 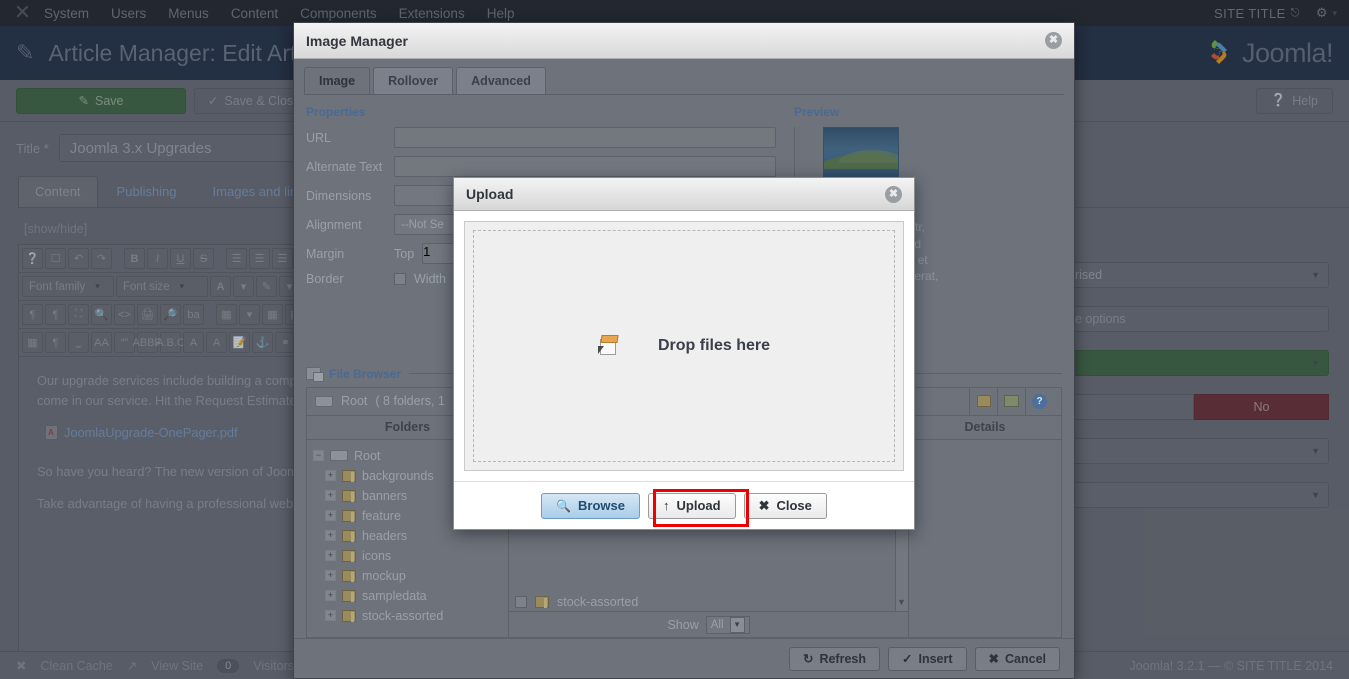 I want to click on drop-zone: Drop files here, so click(x=684, y=346).